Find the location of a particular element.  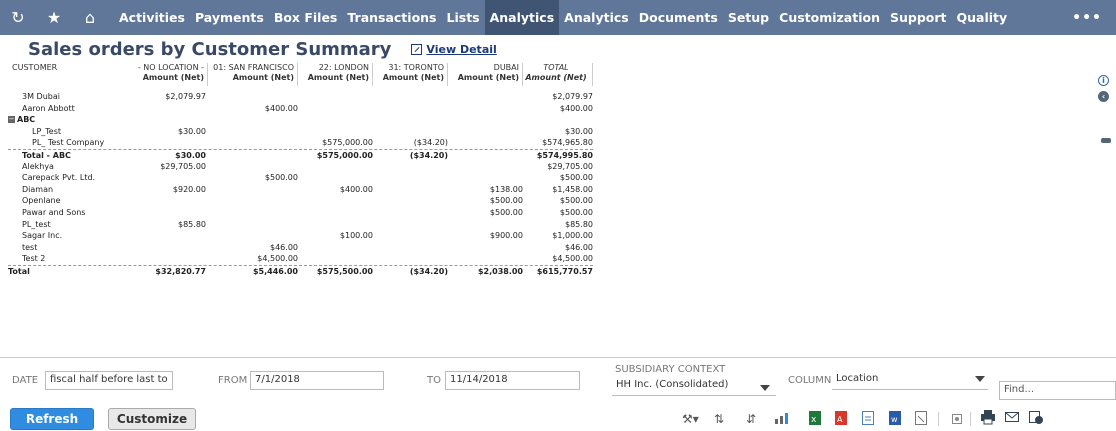

star-icon: ★ is located at coordinates (54, 17).